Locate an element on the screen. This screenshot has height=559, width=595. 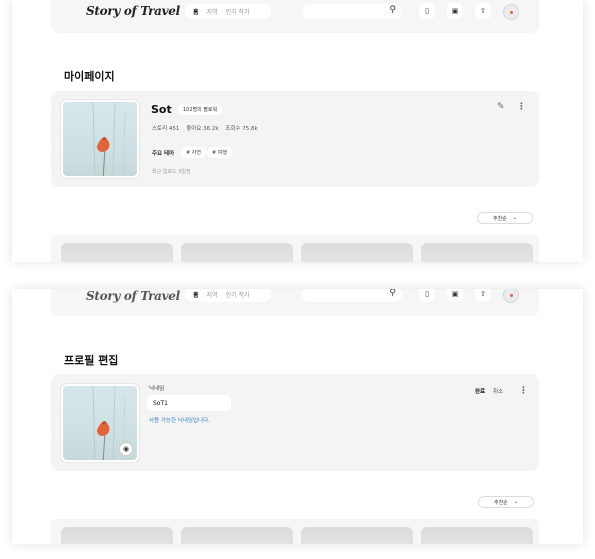
follower-badge: 102명의 팔로워 is located at coordinates (200, 109).